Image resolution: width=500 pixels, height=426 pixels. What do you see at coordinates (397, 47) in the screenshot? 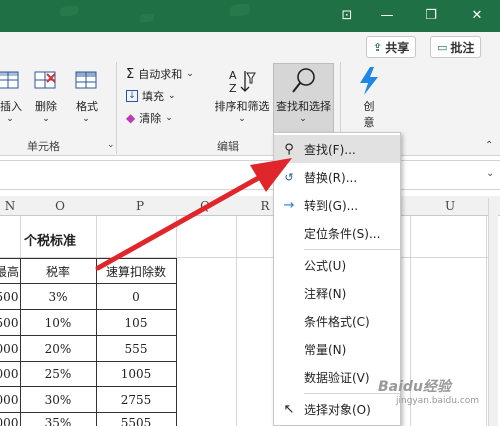
I see `share-label: 共享` at bounding box center [397, 47].